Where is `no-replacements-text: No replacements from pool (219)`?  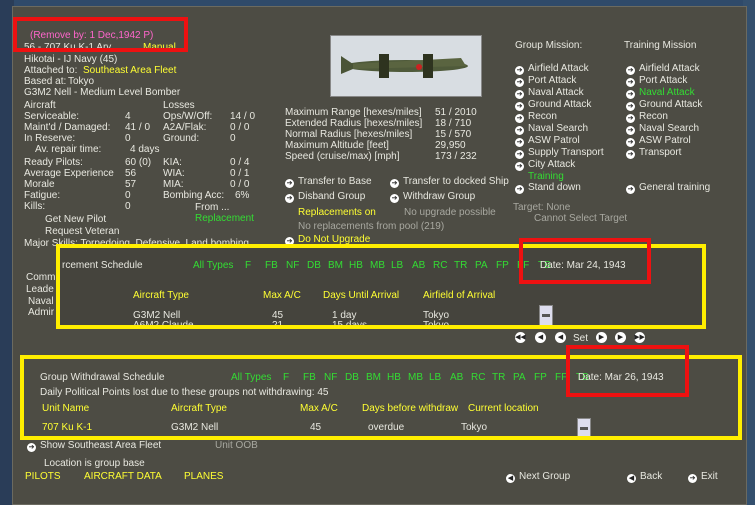 no-replacements-text: No replacements from pool (219) is located at coordinates (371, 226).